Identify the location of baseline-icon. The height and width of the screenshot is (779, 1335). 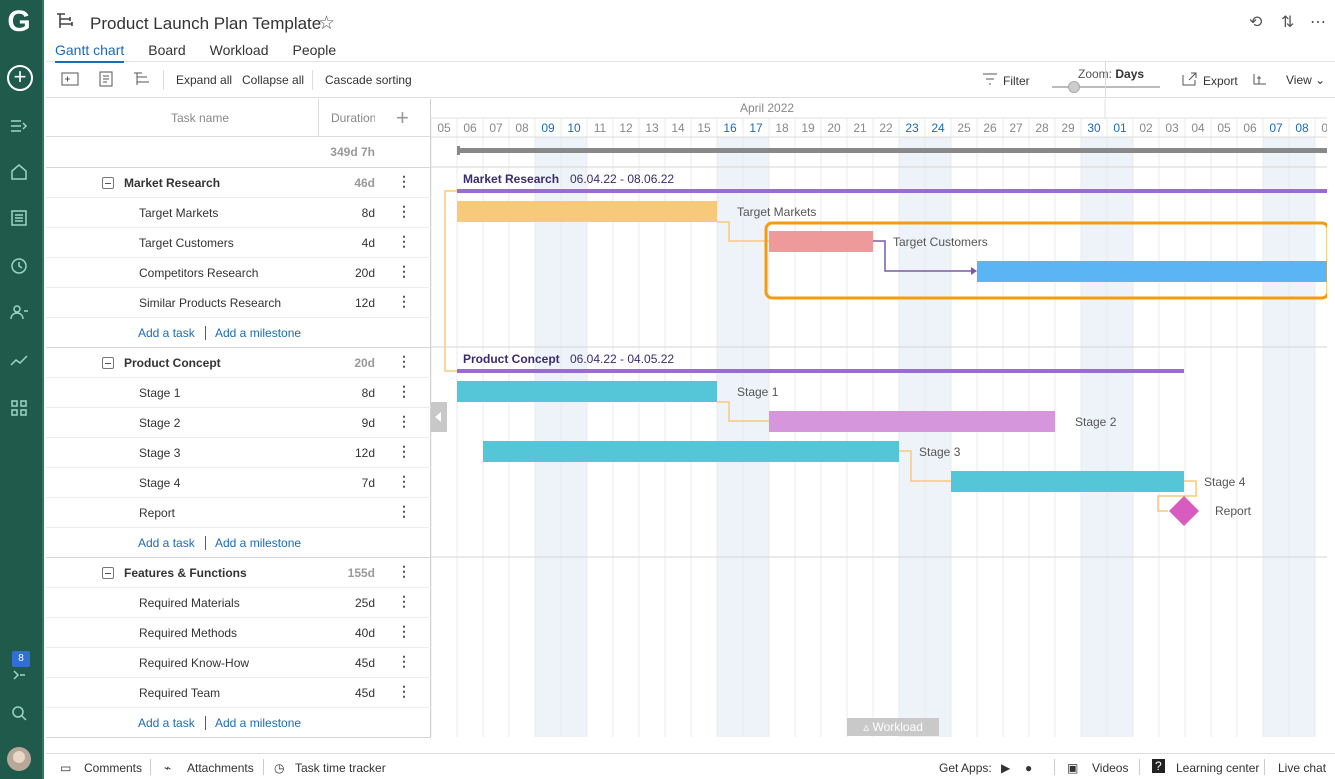
(1260, 79).